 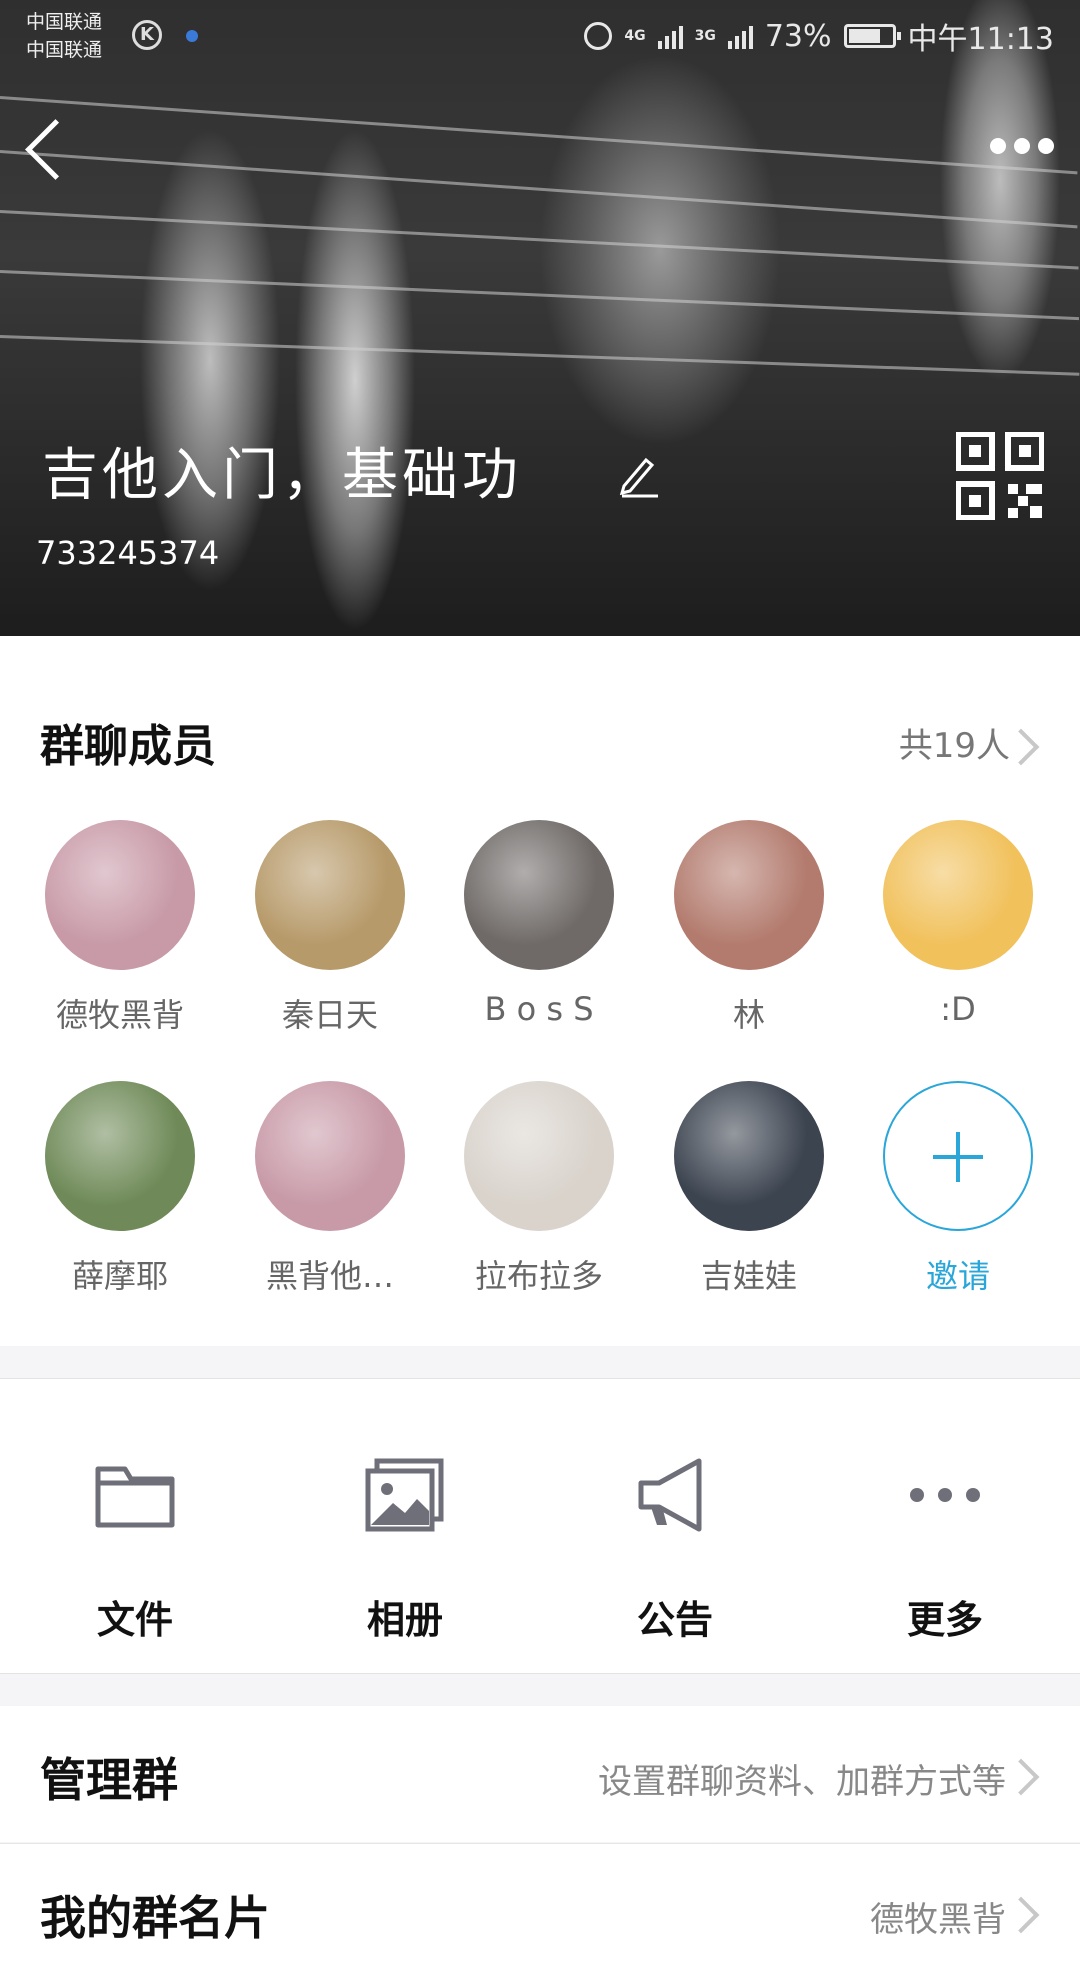 I want to click on group-name: 吉他入门，基础功, so click(x=282, y=475).